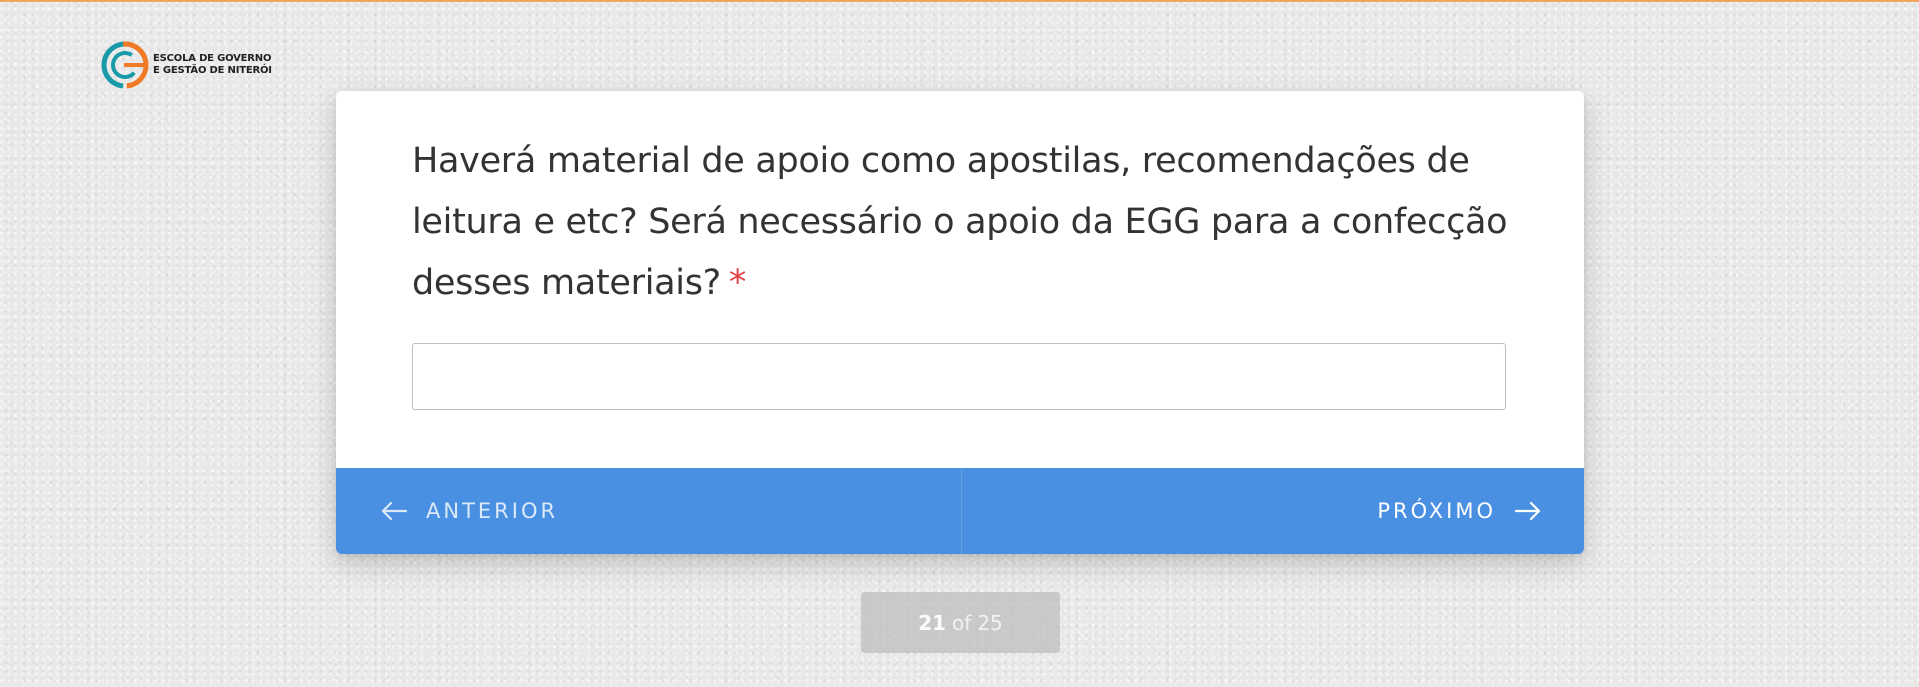  What do you see at coordinates (737, 283) in the screenshot?
I see `required-marker: *` at bounding box center [737, 283].